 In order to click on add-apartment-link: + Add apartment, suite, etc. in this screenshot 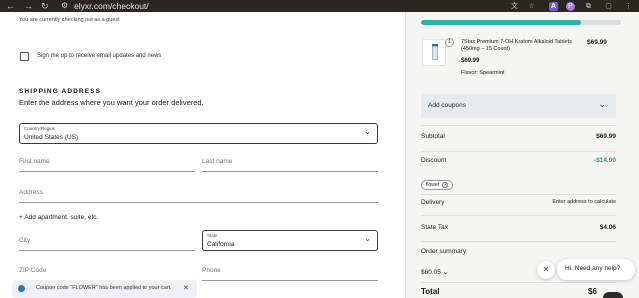, I will do `click(58, 217)`.